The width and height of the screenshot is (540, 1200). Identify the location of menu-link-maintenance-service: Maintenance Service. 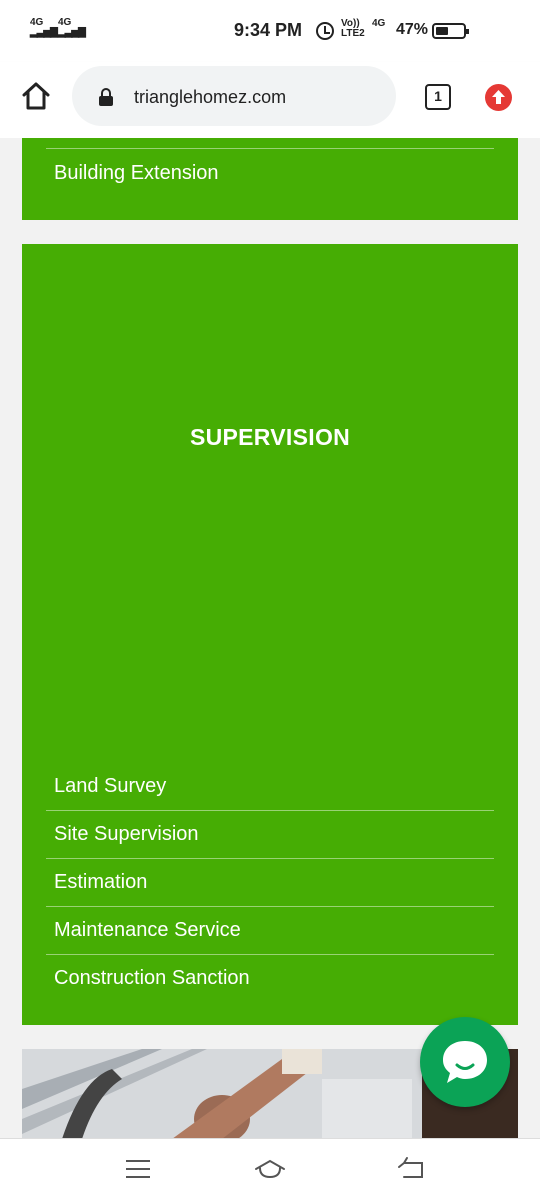
(147, 930).